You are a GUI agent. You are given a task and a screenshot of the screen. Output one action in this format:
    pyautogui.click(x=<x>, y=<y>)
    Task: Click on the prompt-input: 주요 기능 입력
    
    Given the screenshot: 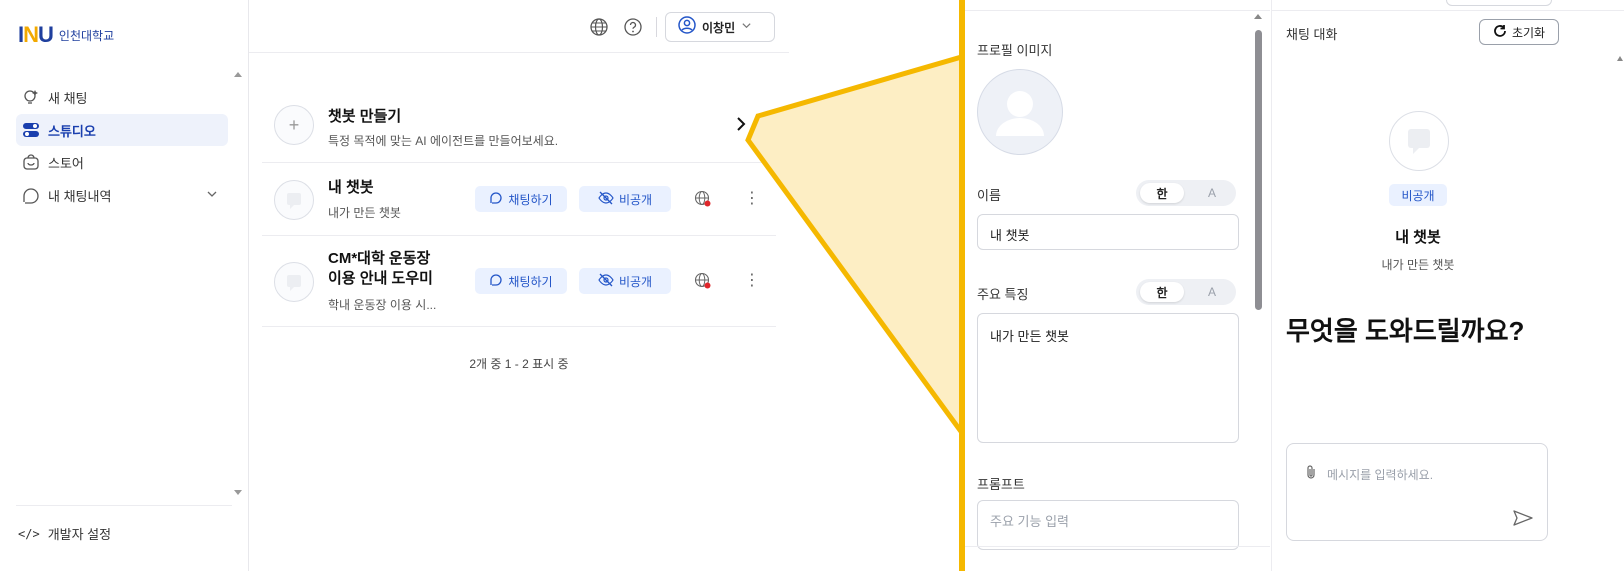 What is the action you would take?
    pyautogui.click(x=1108, y=525)
    